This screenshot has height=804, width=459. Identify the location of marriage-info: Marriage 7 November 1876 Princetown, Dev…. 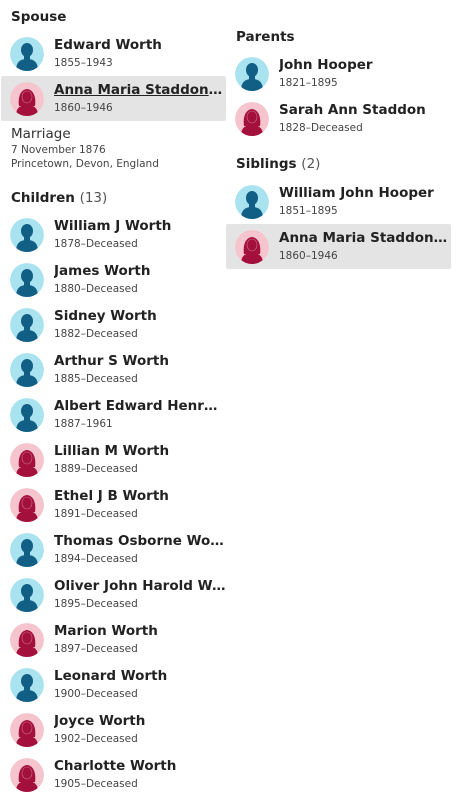
(79, 148).